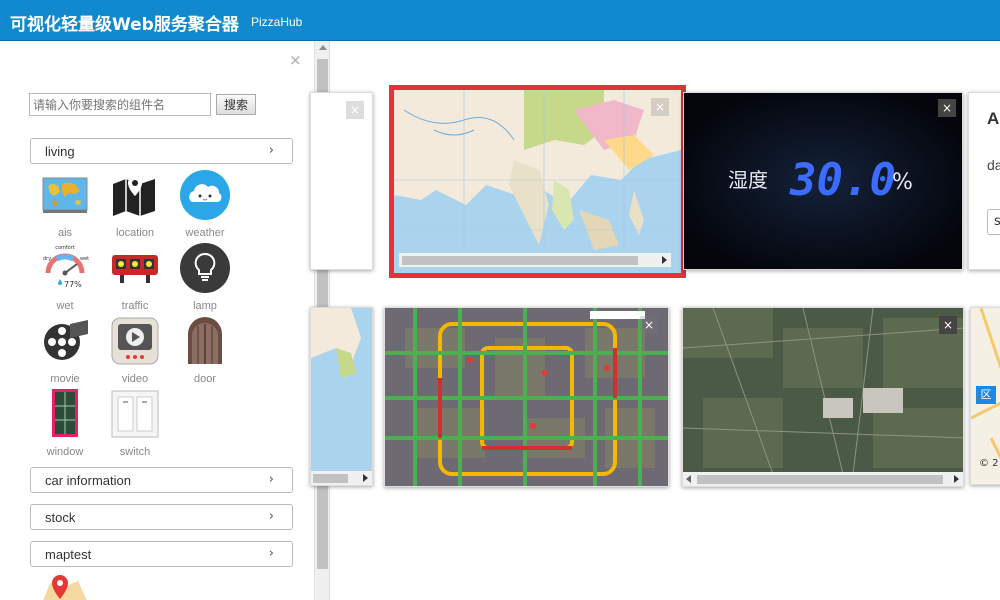  I want to click on window-icon, so click(65, 413).